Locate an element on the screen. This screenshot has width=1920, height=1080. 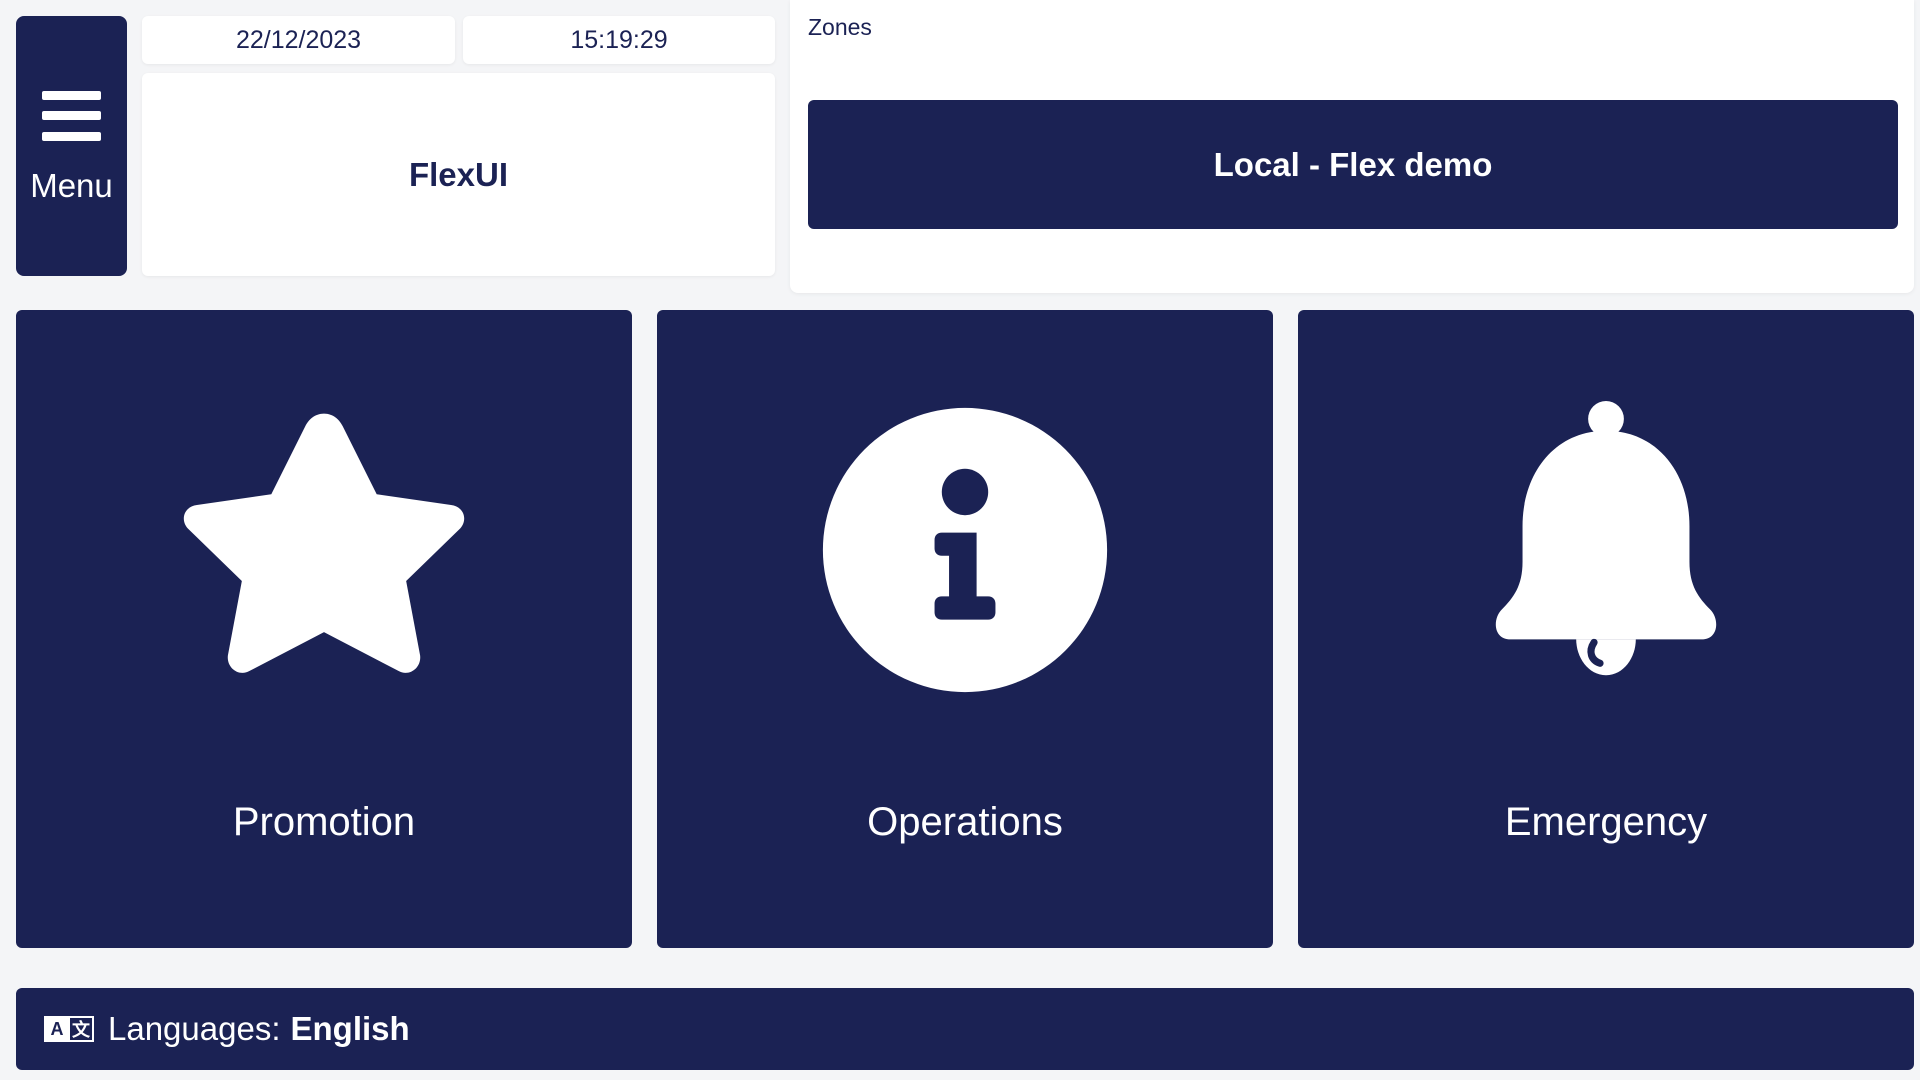
emergency-label: Emergency is located at coordinates (1606, 822).